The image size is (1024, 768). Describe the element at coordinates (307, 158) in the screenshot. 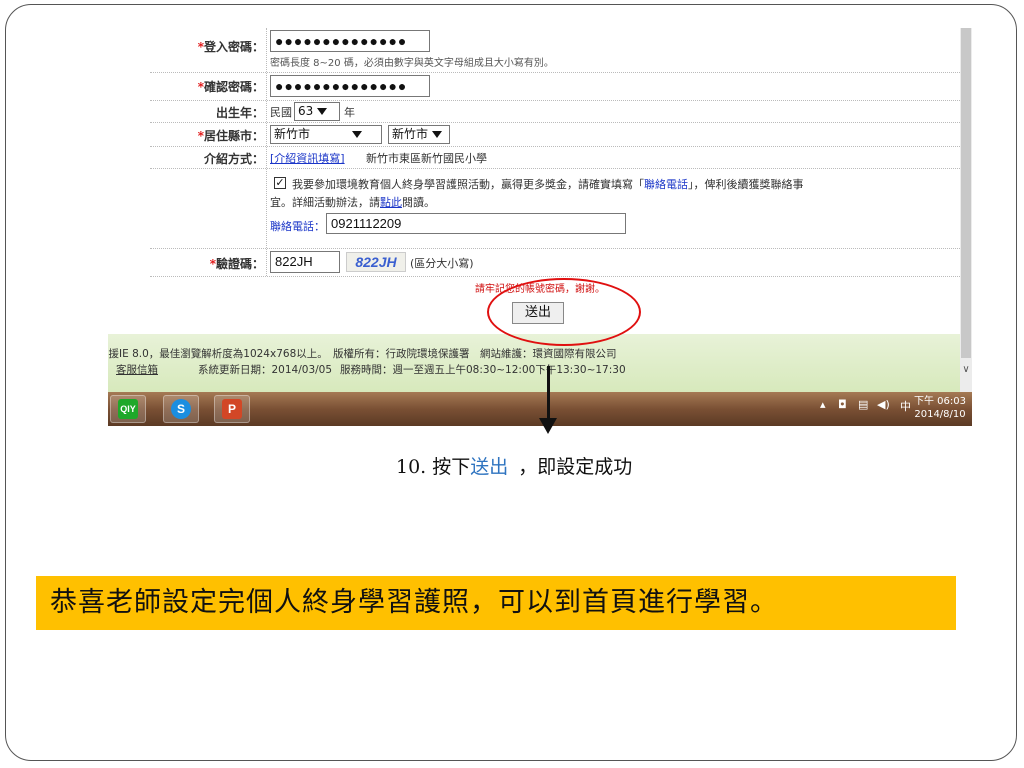

I see `referral-link: [介紹資訊填寫]` at that location.